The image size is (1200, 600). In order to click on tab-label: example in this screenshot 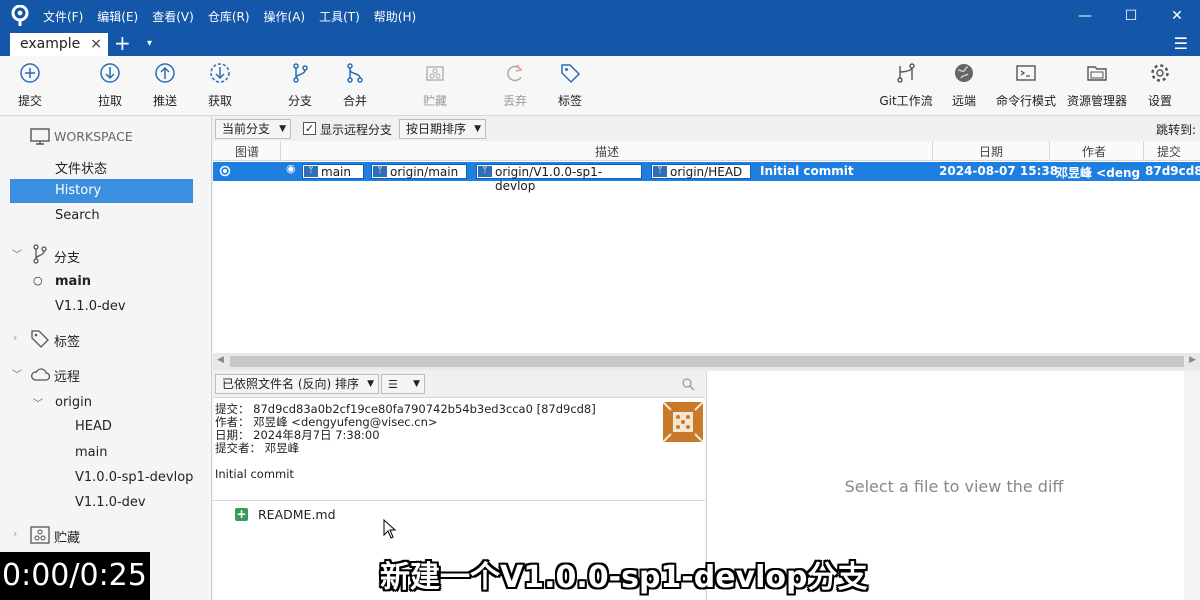, I will do `click(50, 44)`.